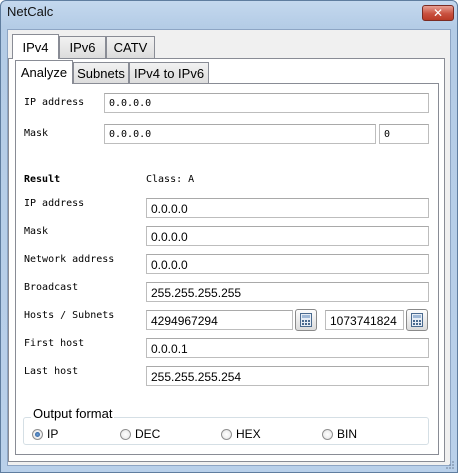  Describe the element at coordinates (51, 287) in the screenshot. I see `broadcast-label: Broadcast` at that location.